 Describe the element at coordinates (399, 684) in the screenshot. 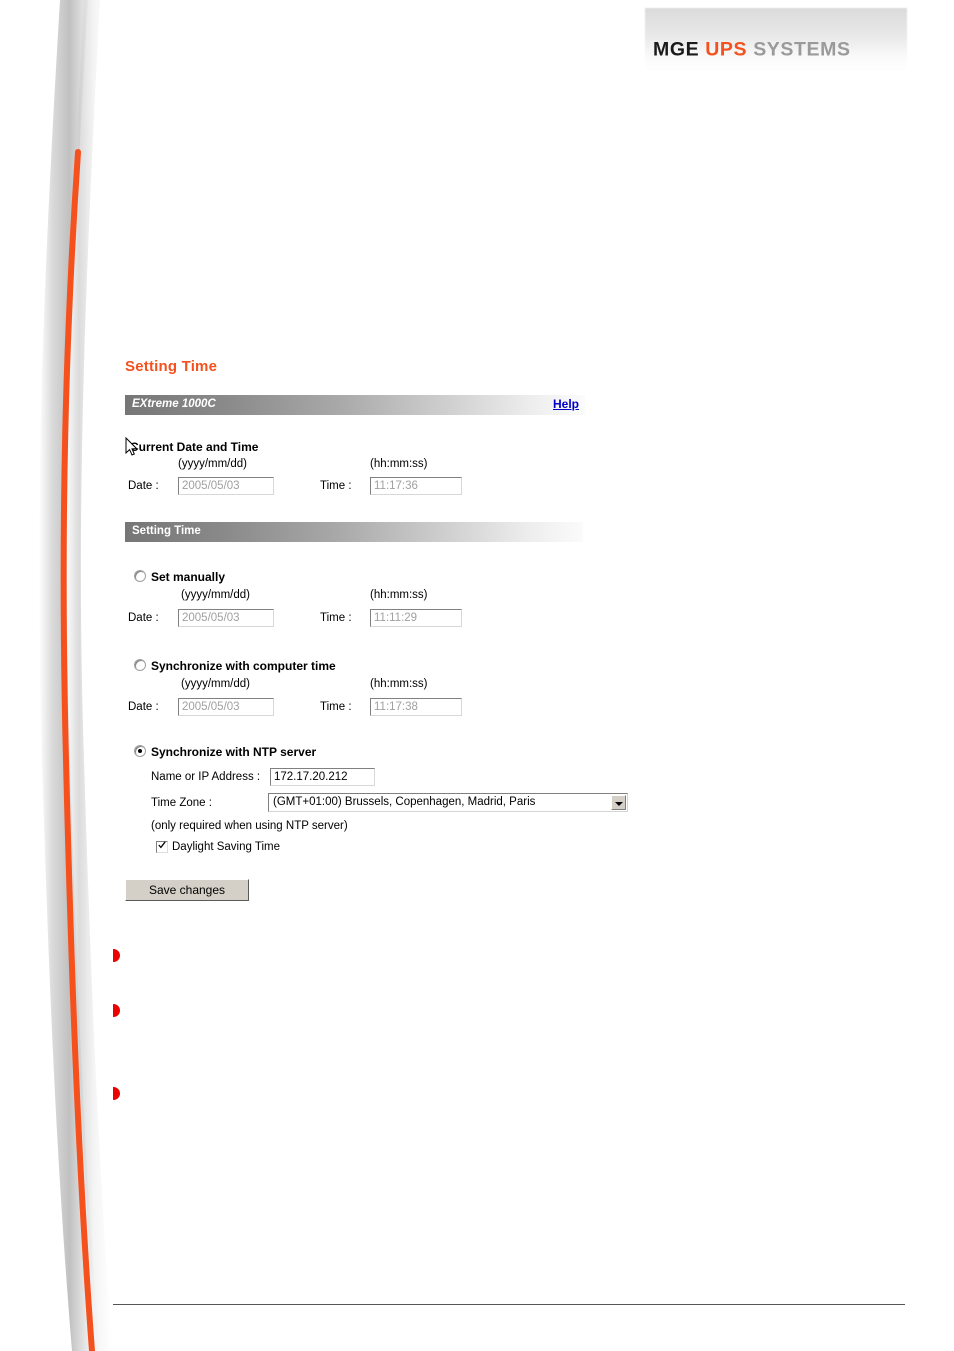

I see `computer-time-format-hint: (hh:mm:ss)` at that location.